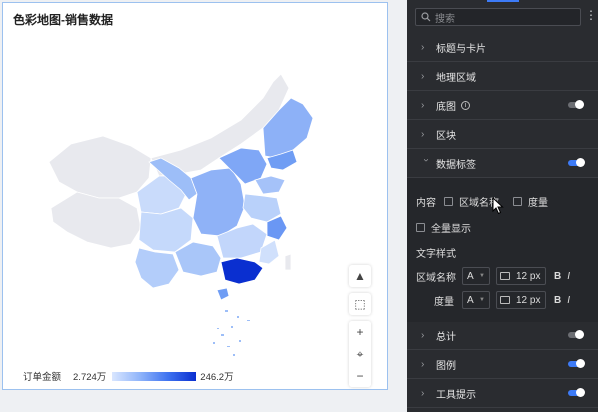  Describe the element at coordinates (426, 203) in the screenshot. I see `content-label: 内容` at that location.